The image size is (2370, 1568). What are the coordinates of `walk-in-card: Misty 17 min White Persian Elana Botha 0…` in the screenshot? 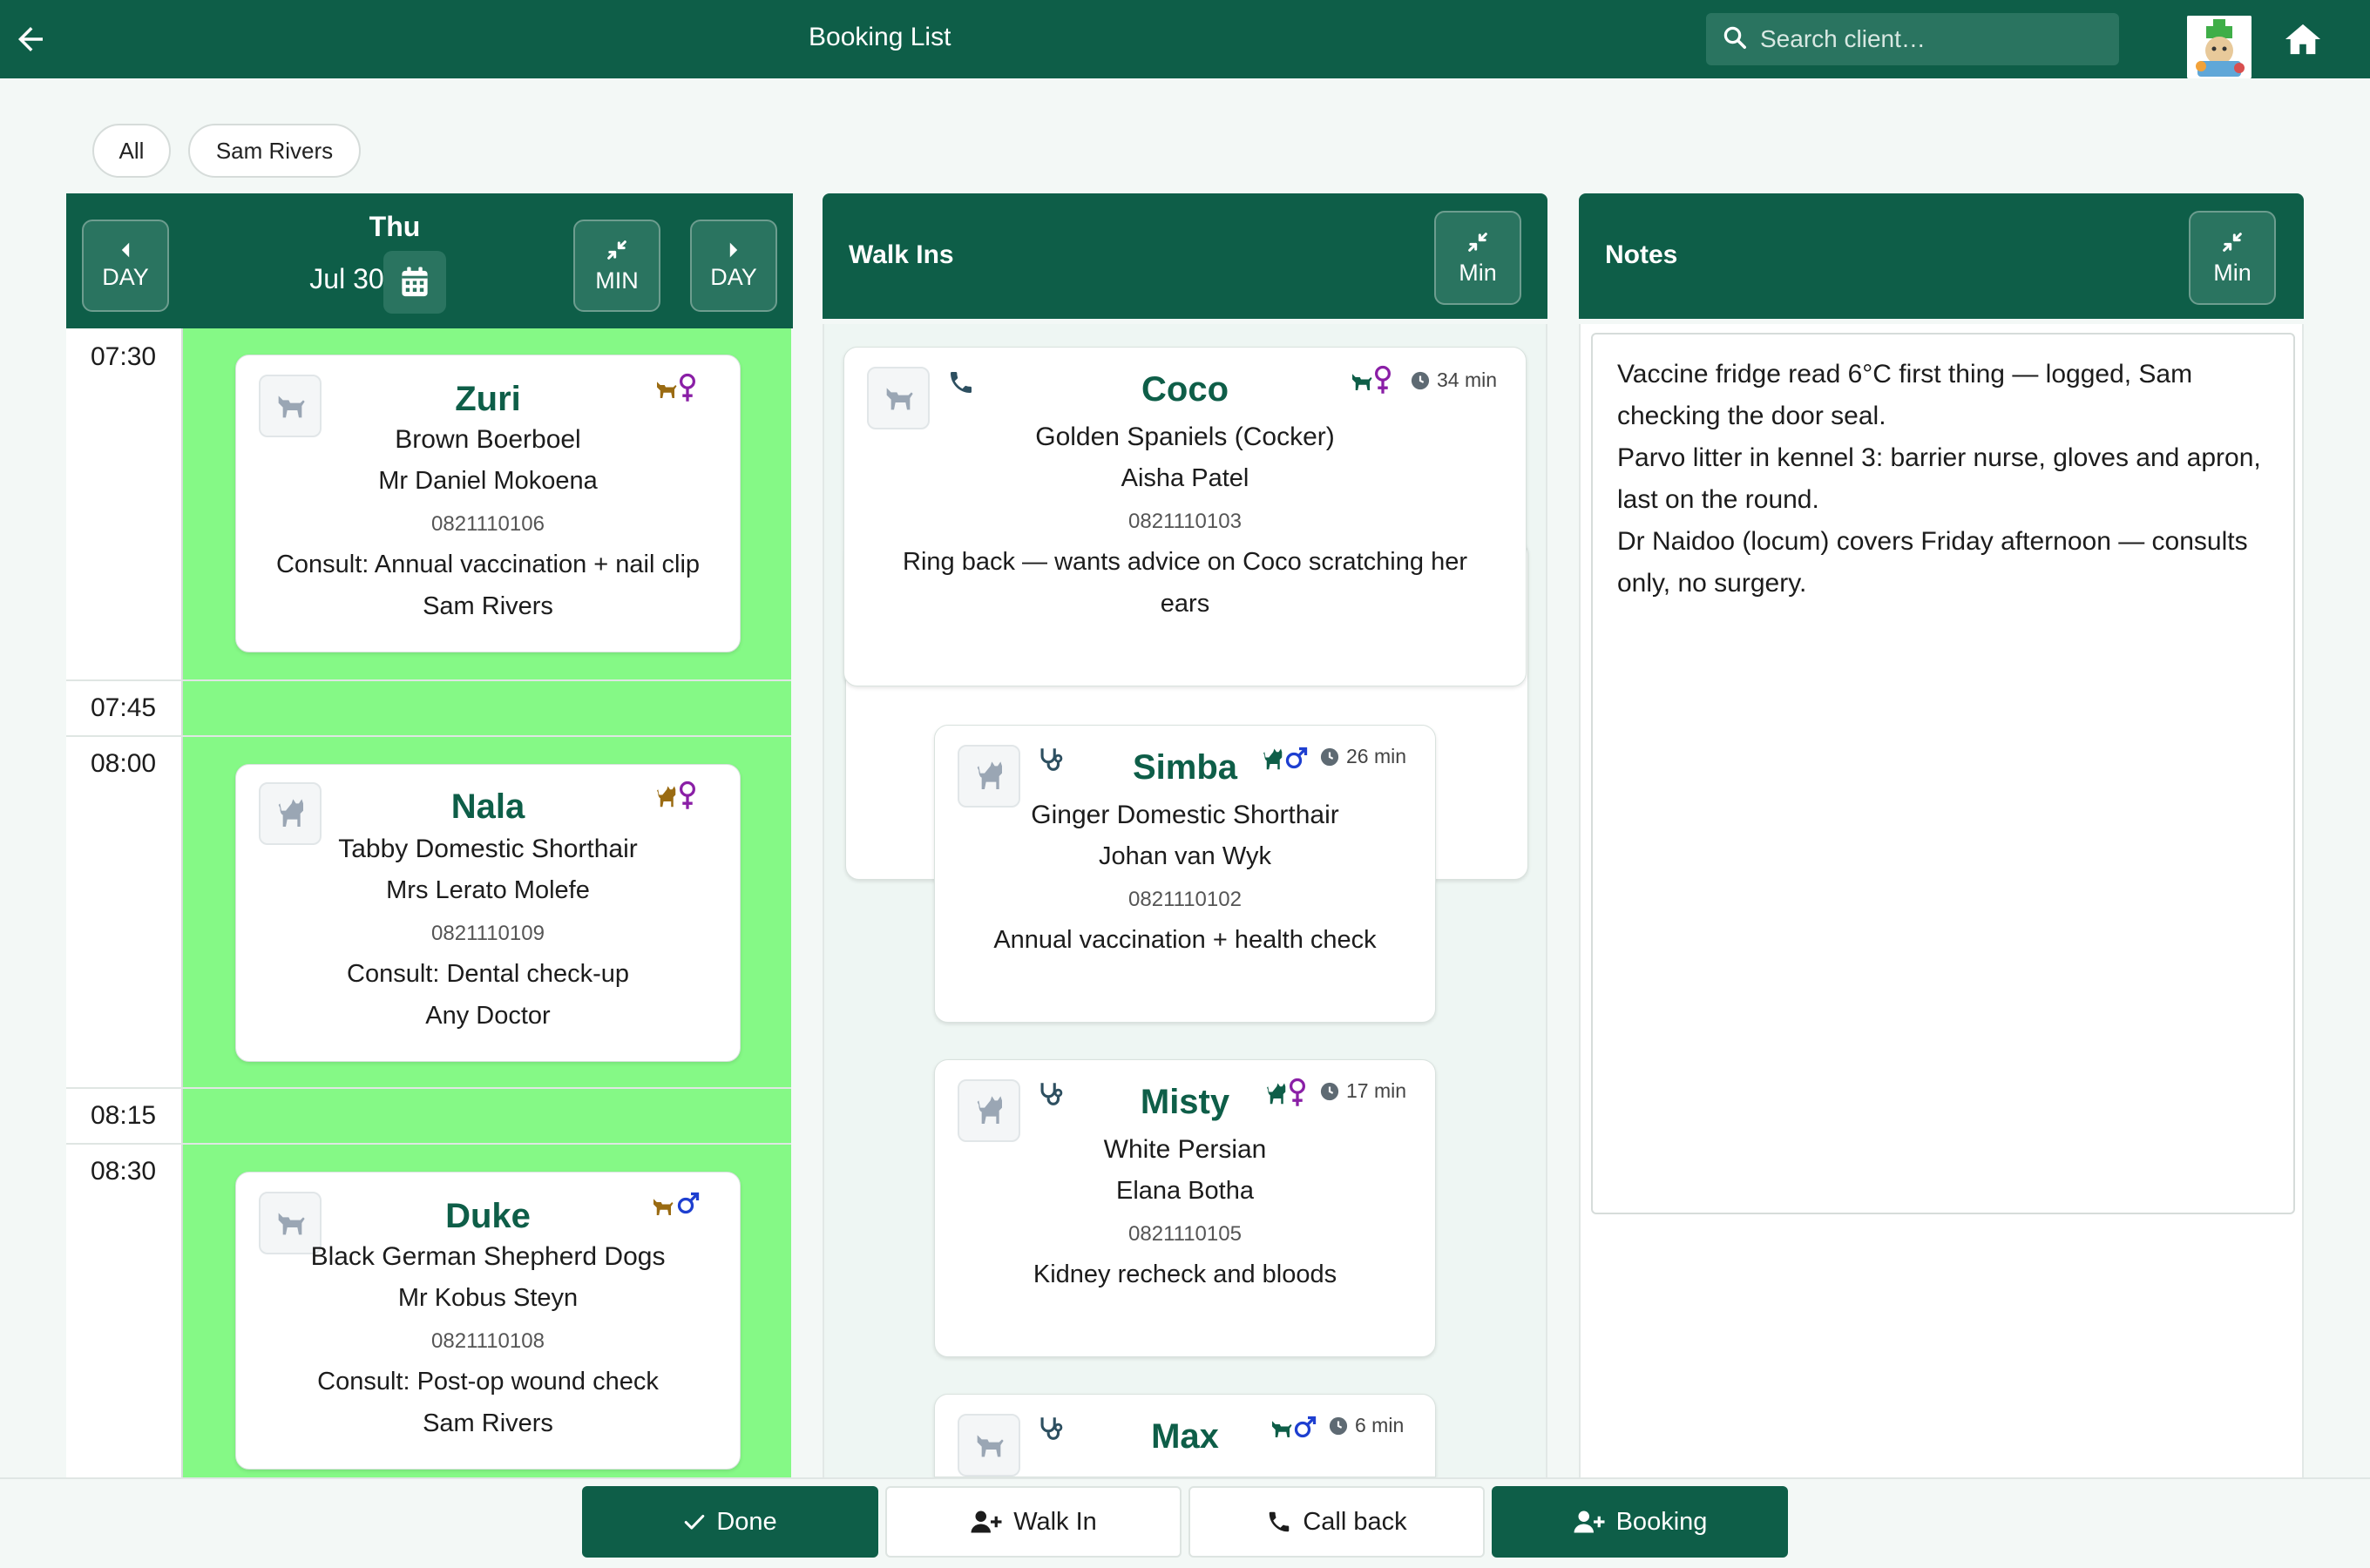 It's located at (1185, 1208).